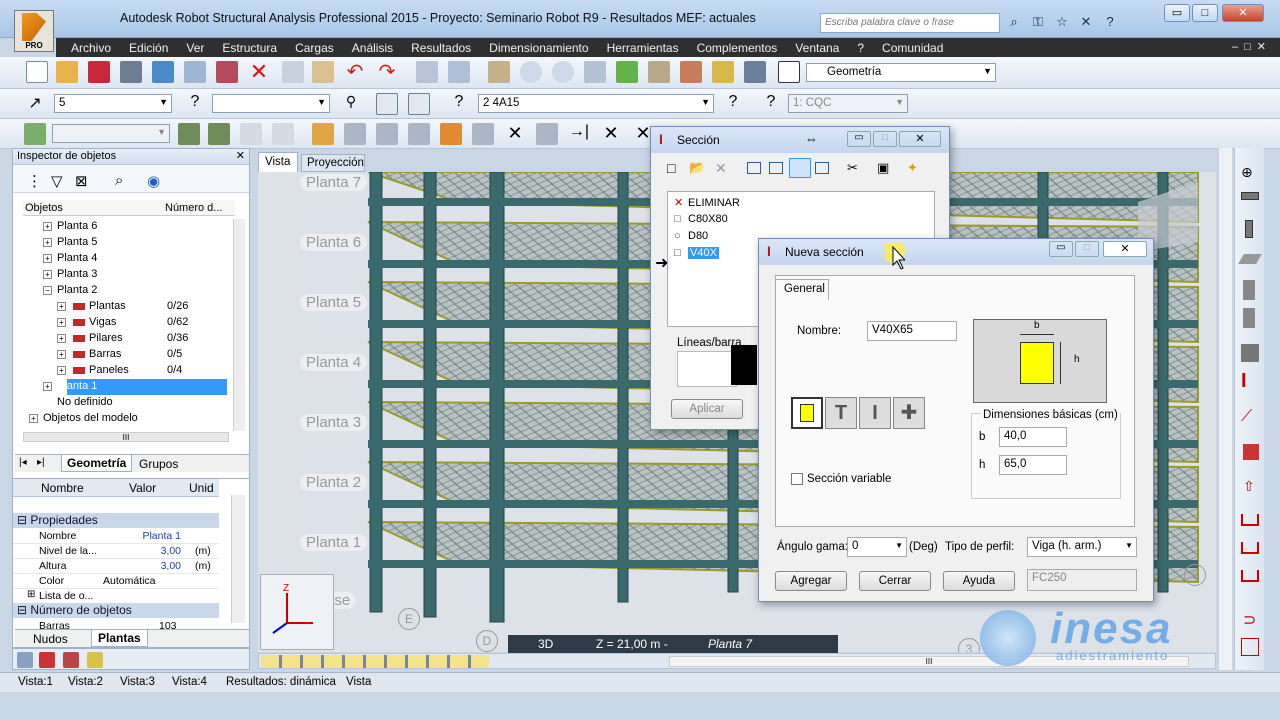  I want to click on tab-grupos: Grupos, so click(158, 464).